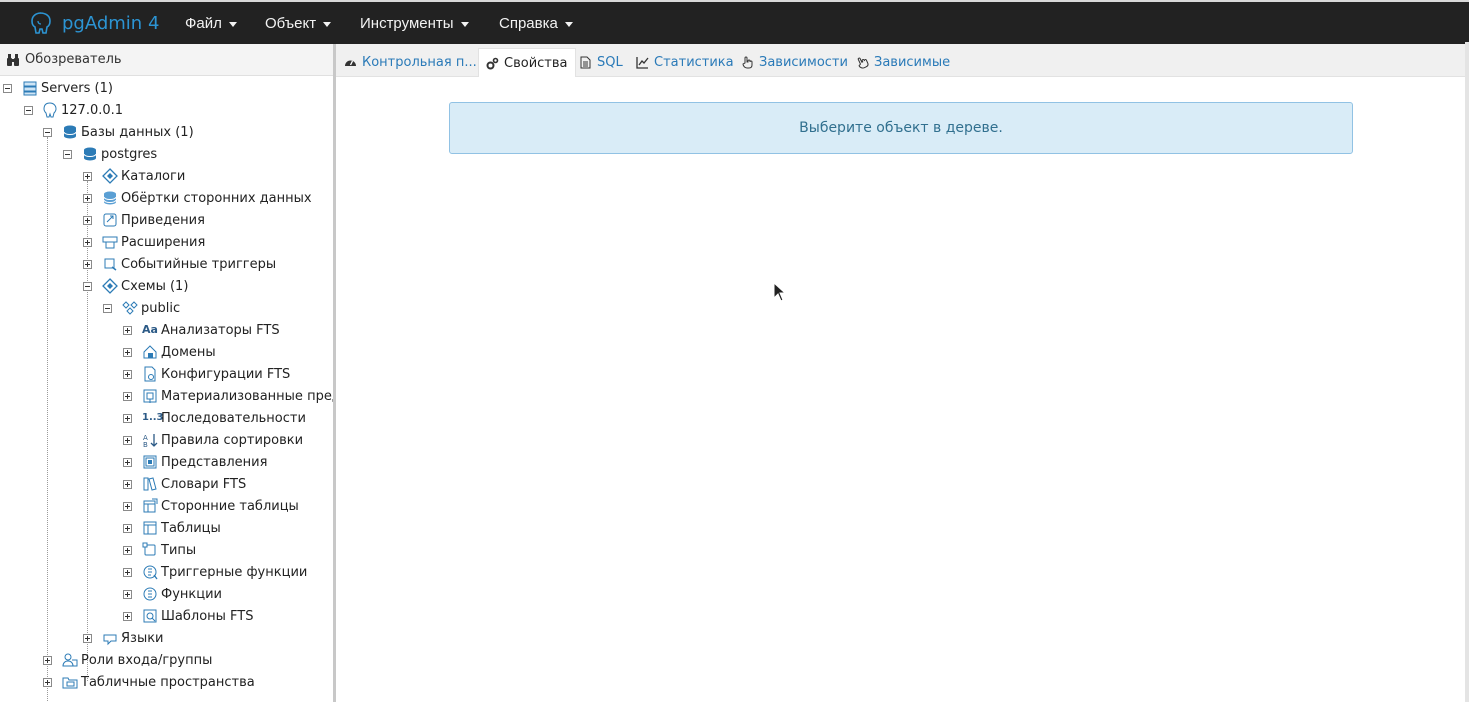  I want to click on mouse-cursor-icon, so click(780, 292).